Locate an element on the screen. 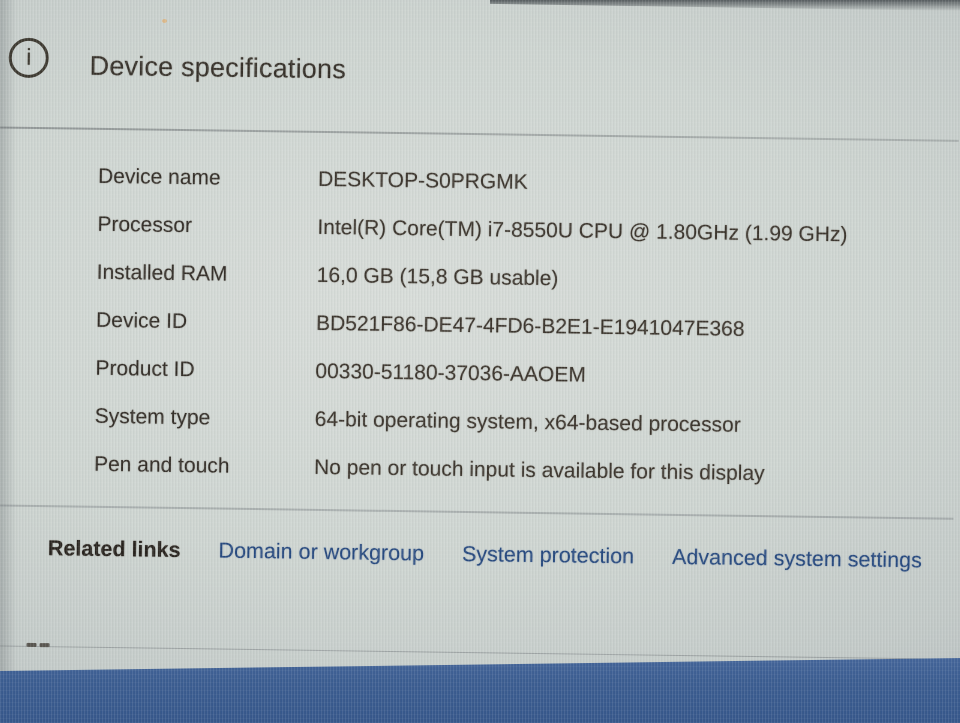  spec-label: System type is located at coordinates (152, 417).